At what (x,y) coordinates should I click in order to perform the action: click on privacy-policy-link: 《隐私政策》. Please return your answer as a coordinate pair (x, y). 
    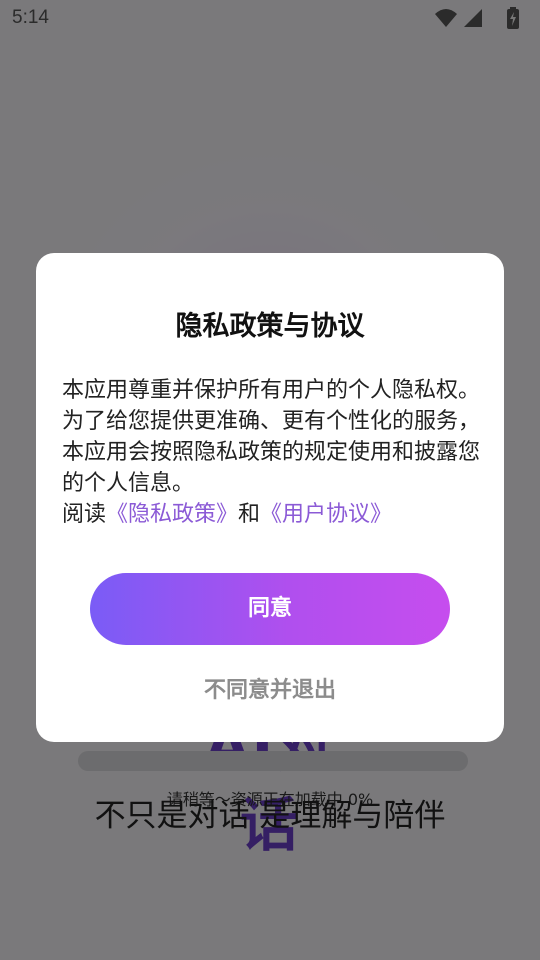
    Looking at the image, I should click on (172, 514).